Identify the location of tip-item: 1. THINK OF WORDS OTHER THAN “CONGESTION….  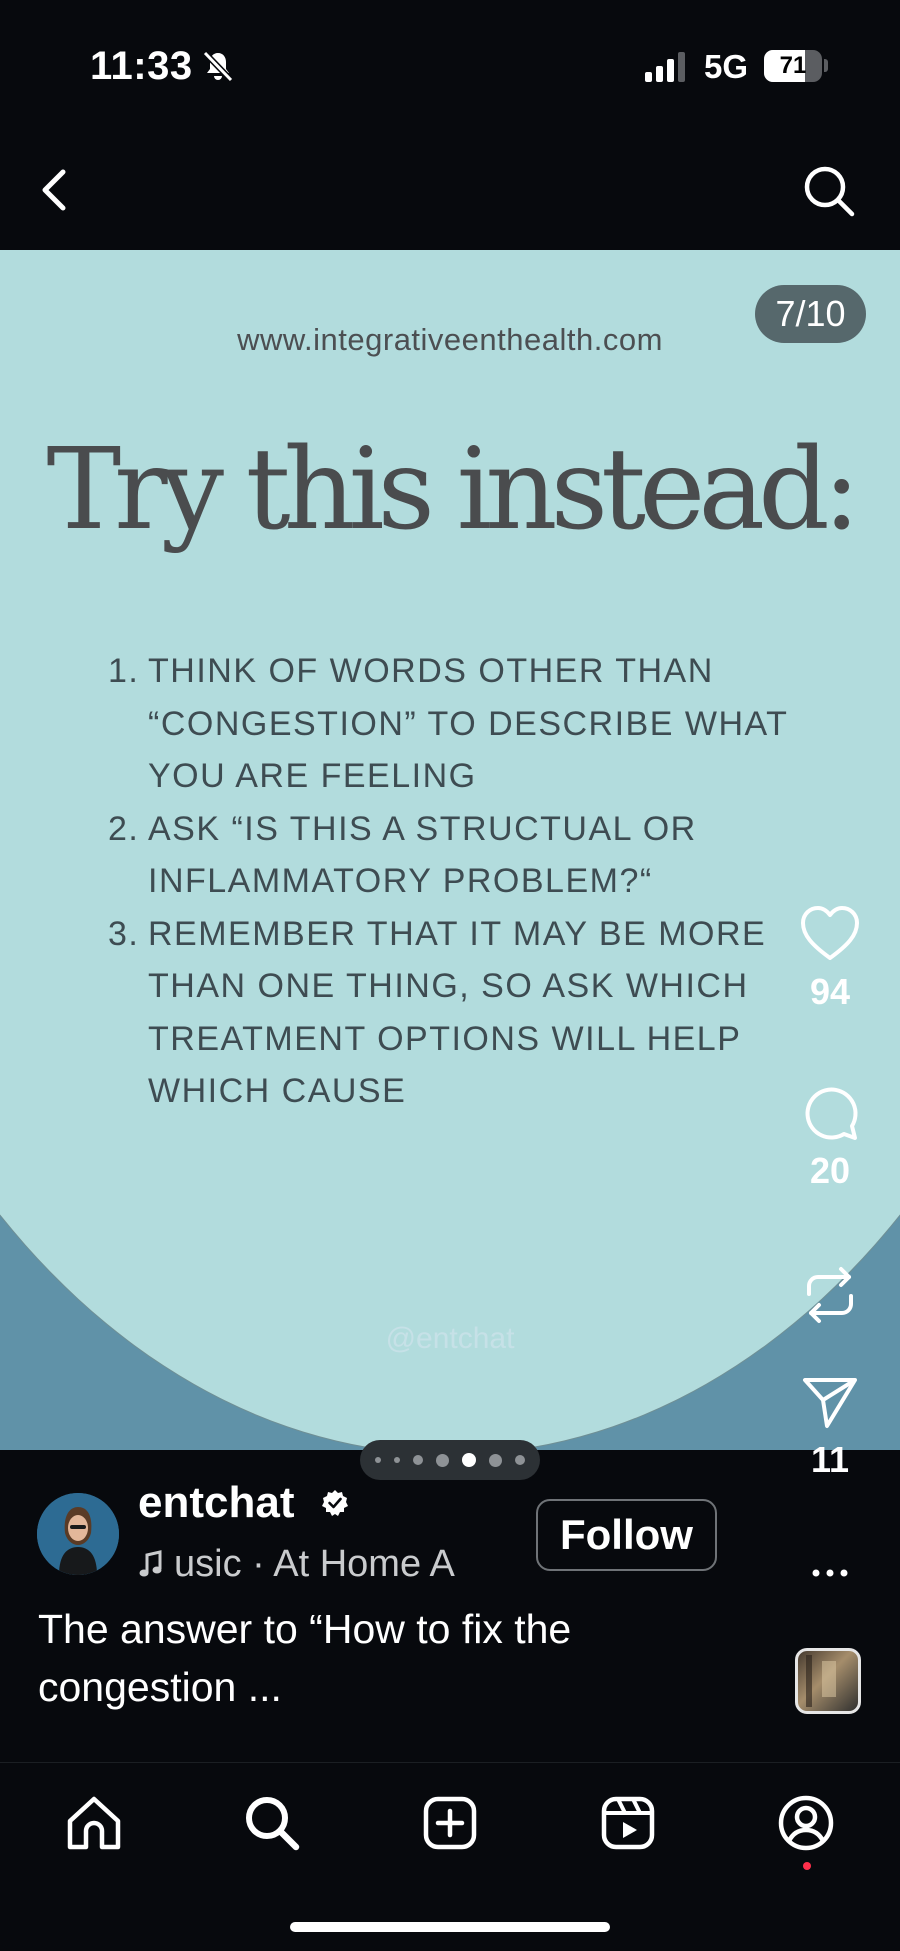
(448, 724).